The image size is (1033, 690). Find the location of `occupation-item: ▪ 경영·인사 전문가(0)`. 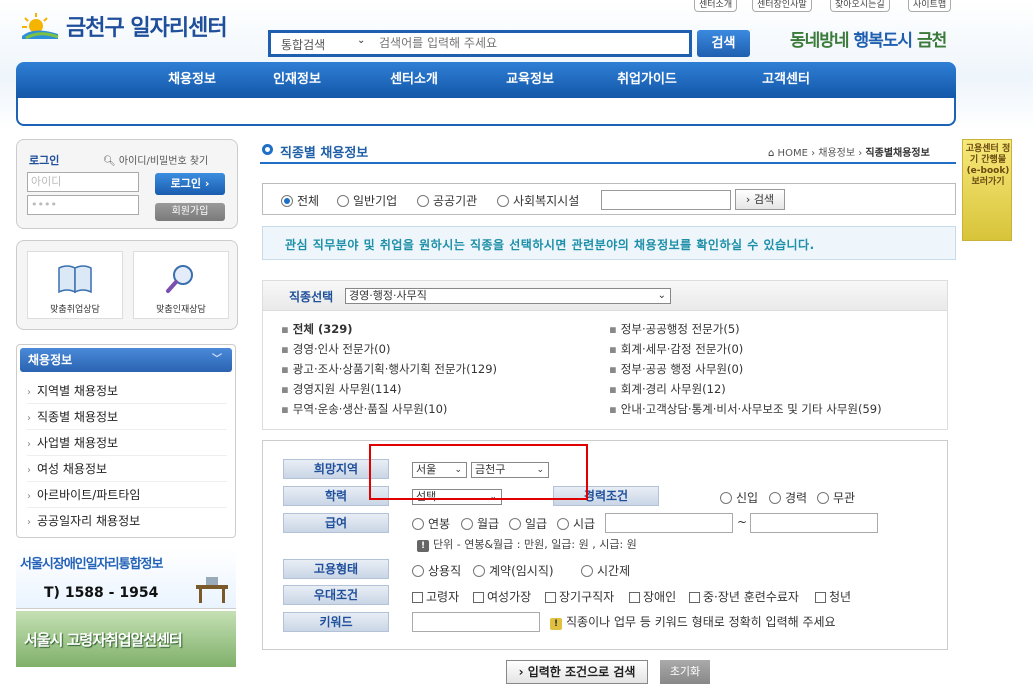

occupation-item: ▪ 경영·인사 전문가(0) is located at coordinates (335, 349).